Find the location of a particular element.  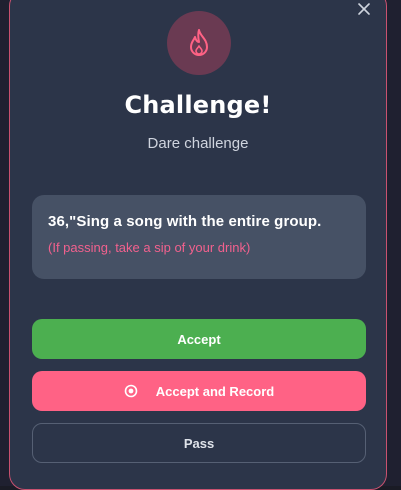

accept-and-record-button: Accept and Record is located at coordinates (199, 391).